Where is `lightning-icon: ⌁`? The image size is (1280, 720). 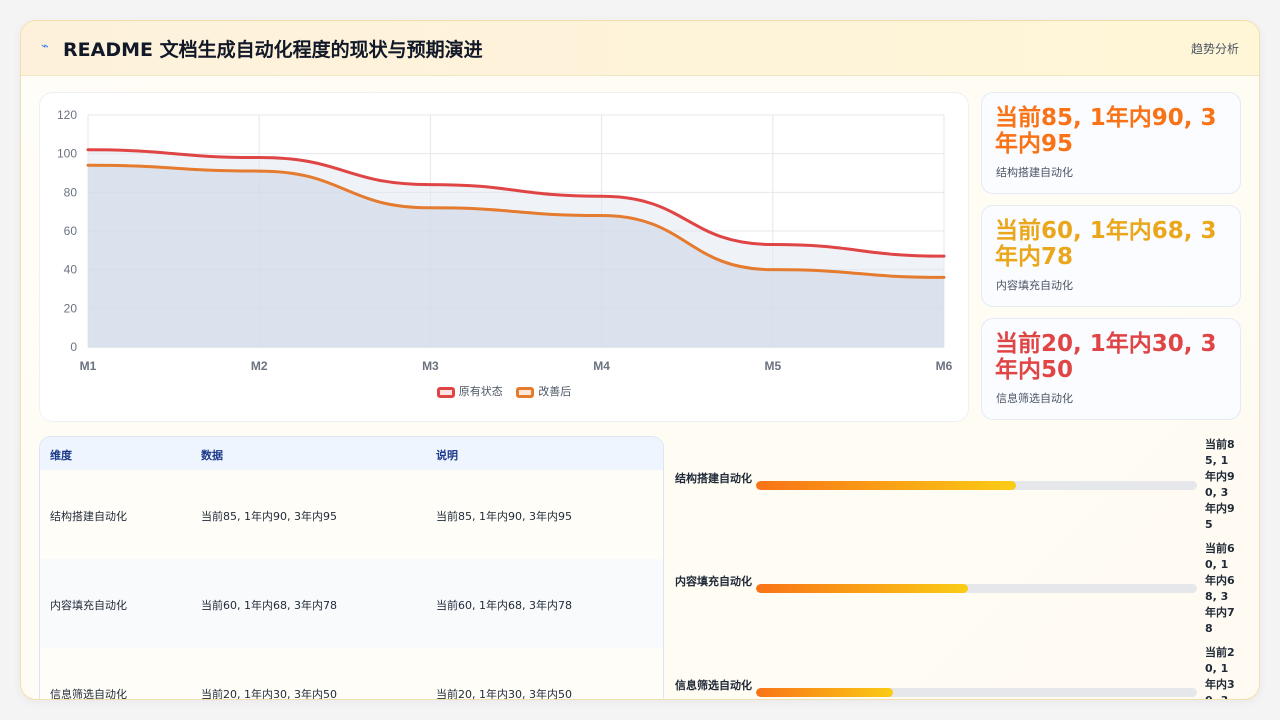 lightning-icon: ⌁ is located at coordinates (45, 46).